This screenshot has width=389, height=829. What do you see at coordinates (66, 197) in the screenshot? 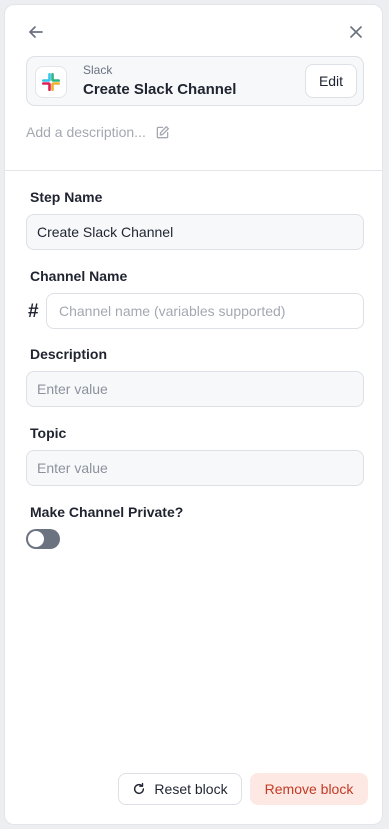
I see `step-name-label: Step Name` at bounding box center [66, 197].